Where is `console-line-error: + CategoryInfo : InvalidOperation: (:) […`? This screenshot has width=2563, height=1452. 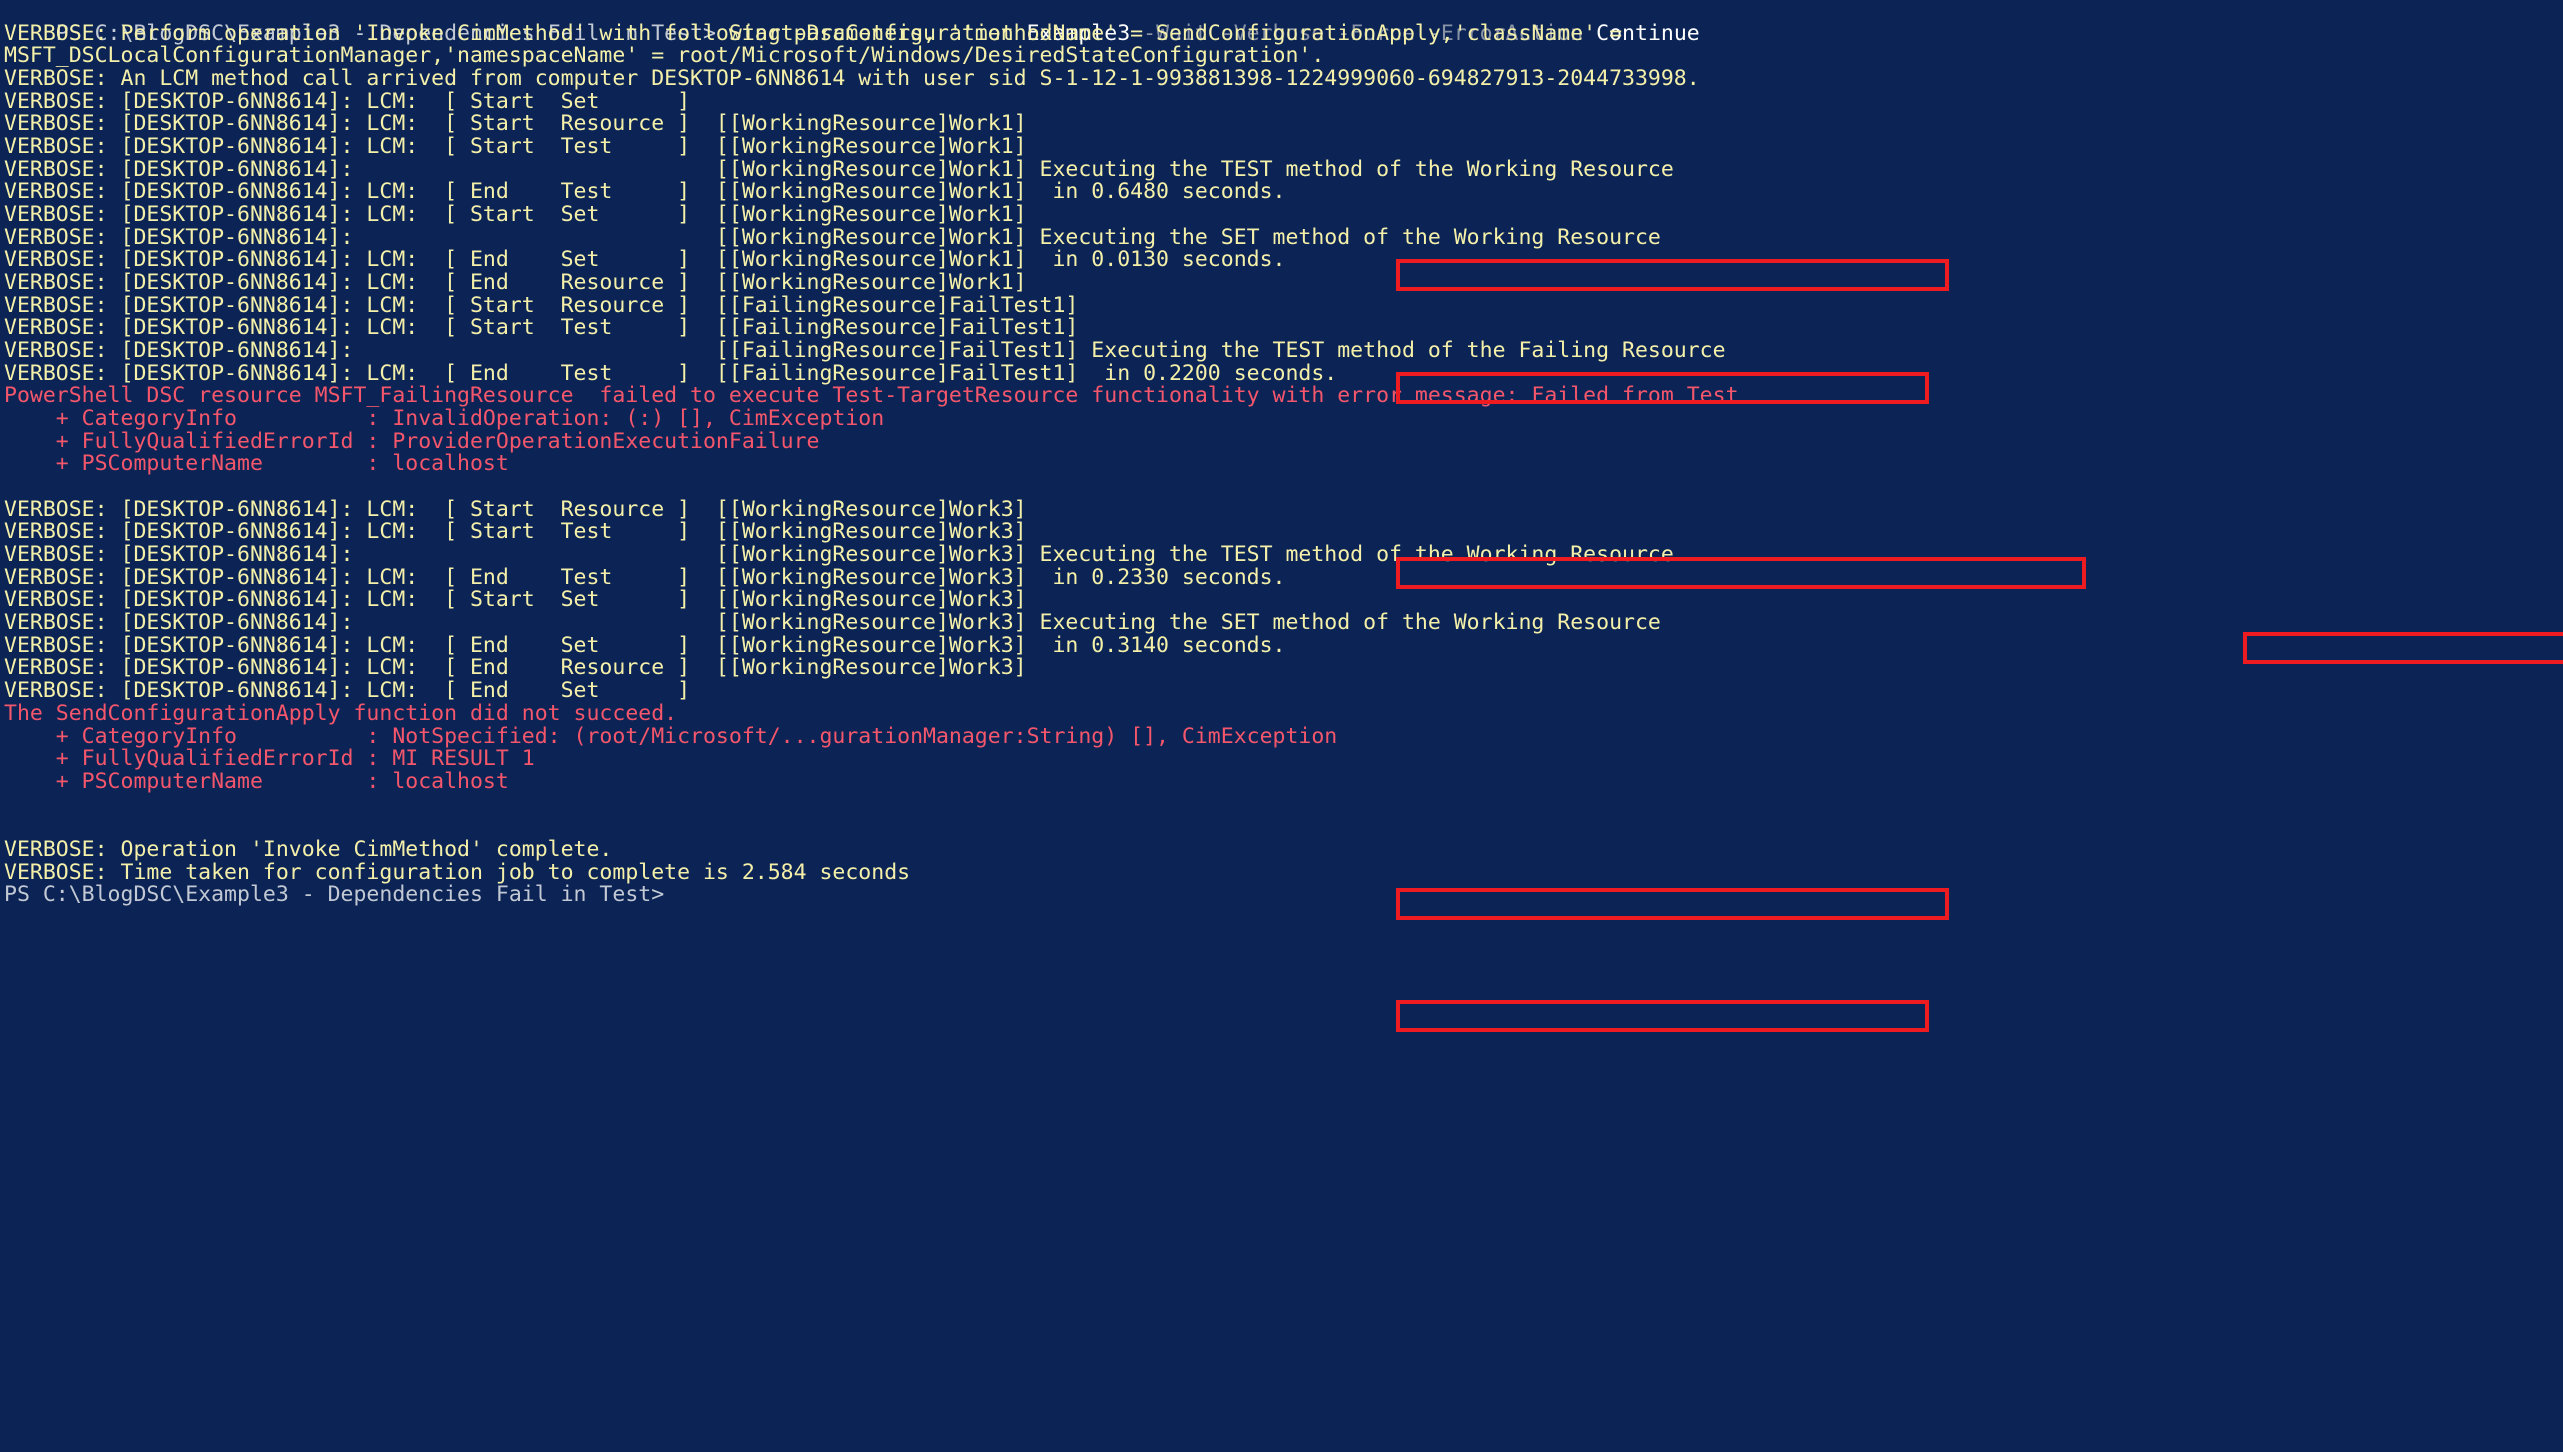
console-line-error: + CategoryInfo : InvalidOperation: (:) [… is located at coordinates (444, 419).